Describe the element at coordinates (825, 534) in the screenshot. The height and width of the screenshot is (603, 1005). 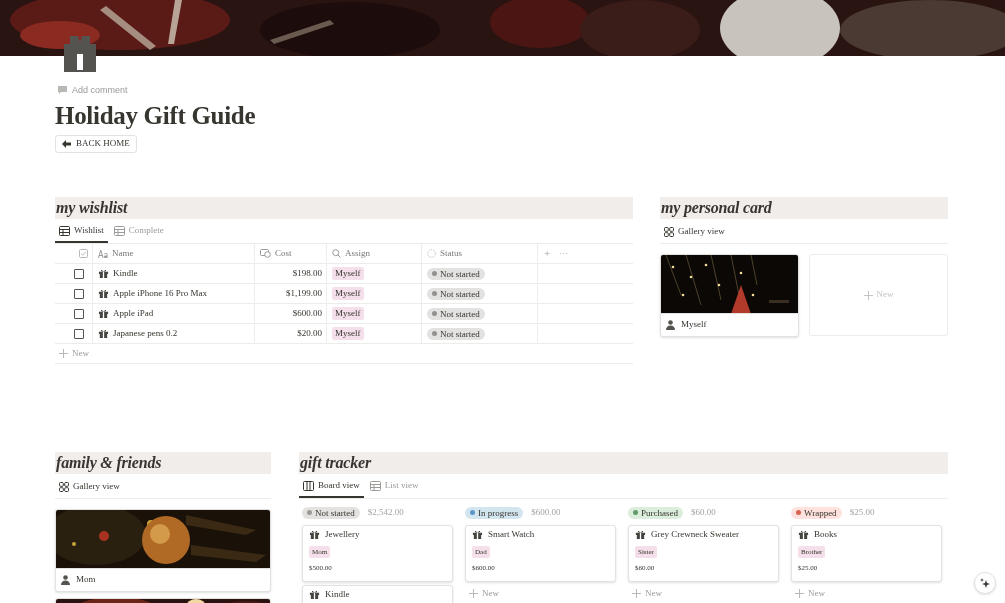
I see `card-title: Books` at that location.